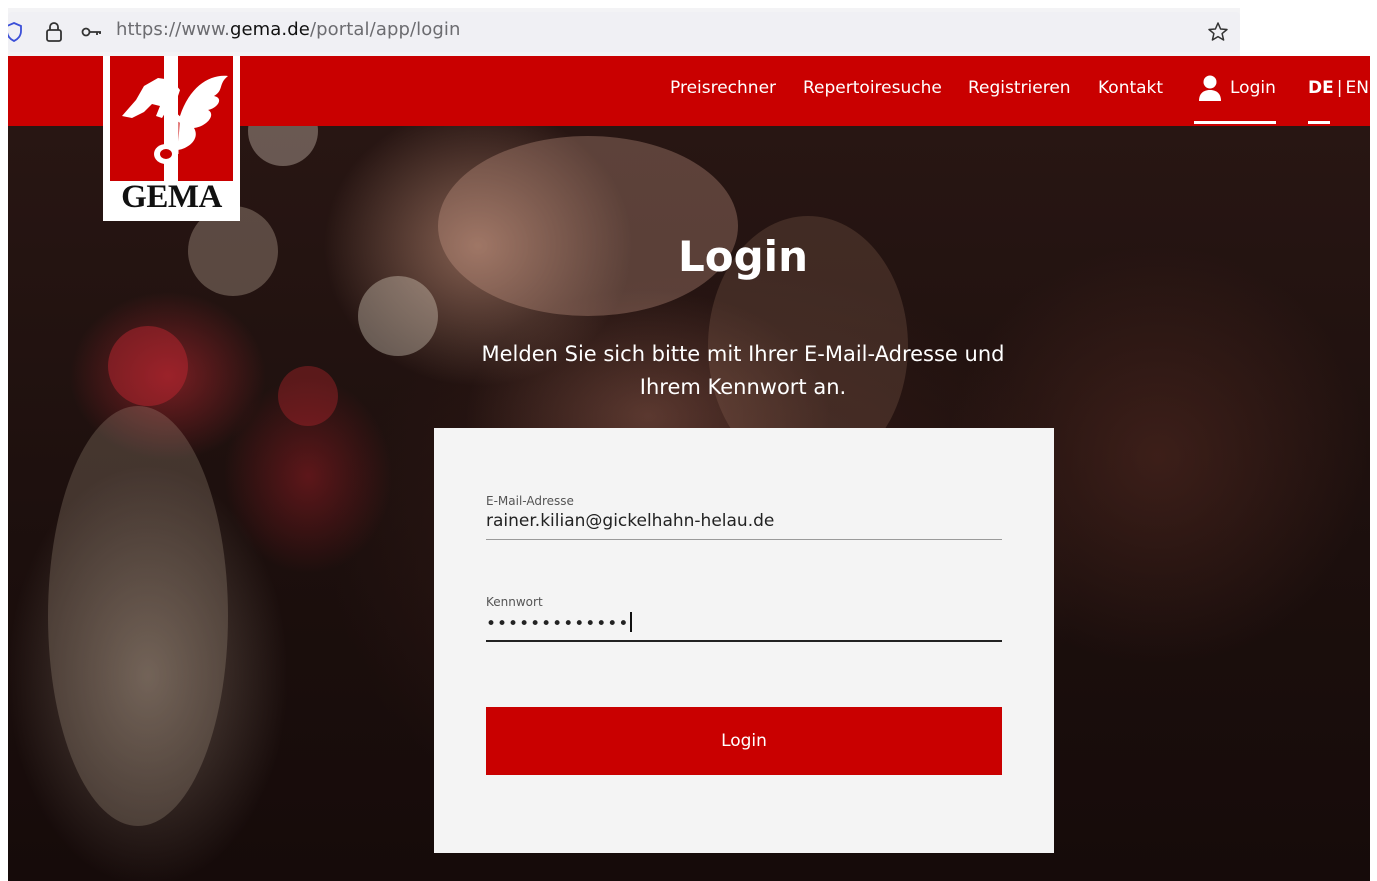  I want to click on toolbar-space, so click(1305, 32).